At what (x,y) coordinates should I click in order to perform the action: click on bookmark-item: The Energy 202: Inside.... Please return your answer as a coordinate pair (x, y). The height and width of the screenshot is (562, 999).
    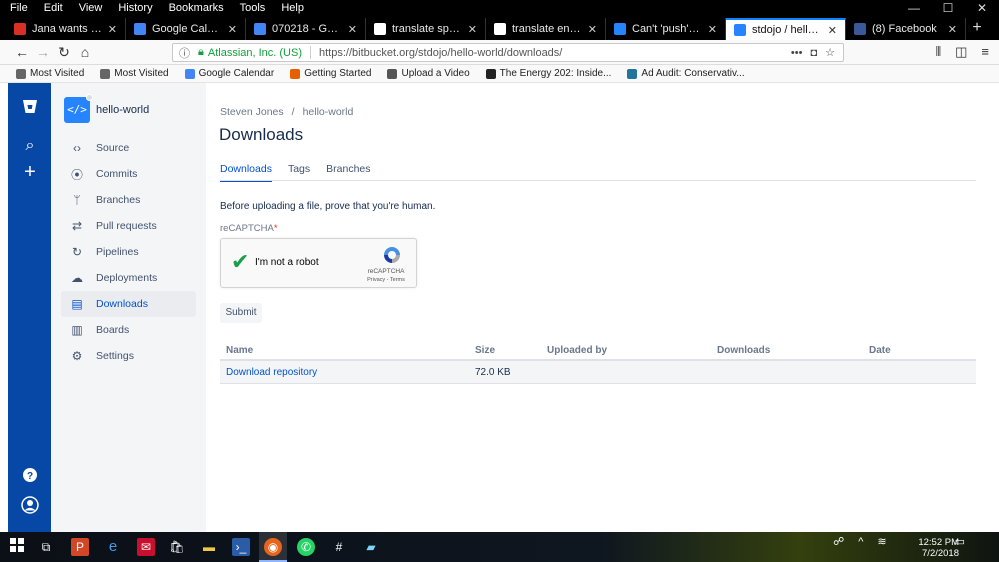
    Looking at the image, I should click on (548, 73).